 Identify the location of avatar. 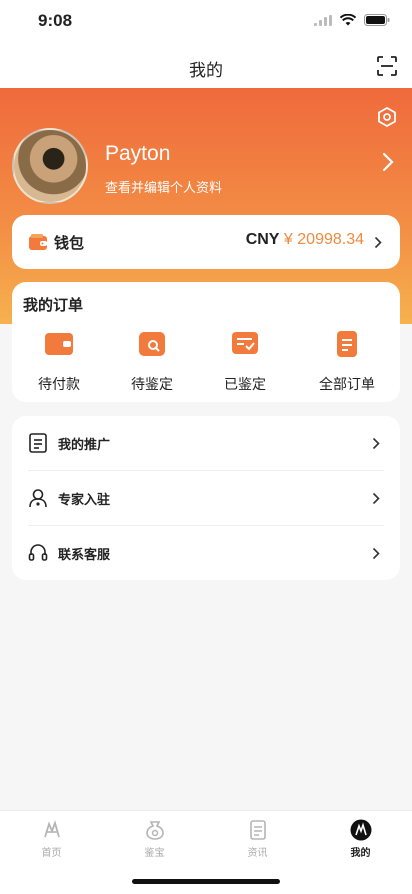
(50, 166).